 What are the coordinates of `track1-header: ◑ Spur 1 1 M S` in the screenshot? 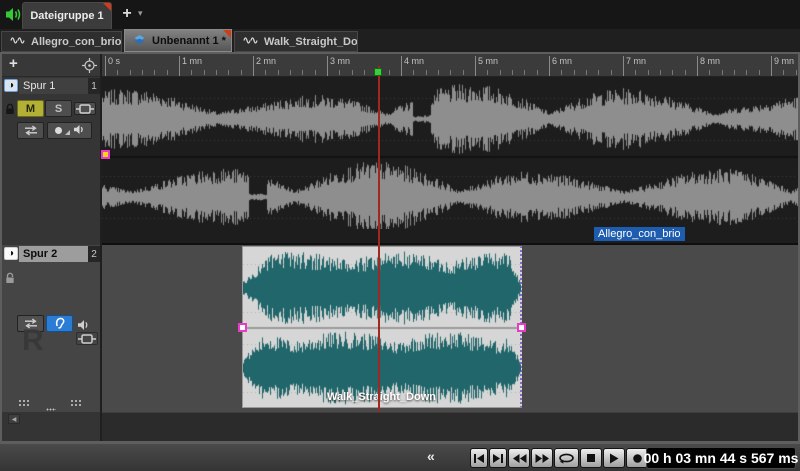 It's located at (51, 161).